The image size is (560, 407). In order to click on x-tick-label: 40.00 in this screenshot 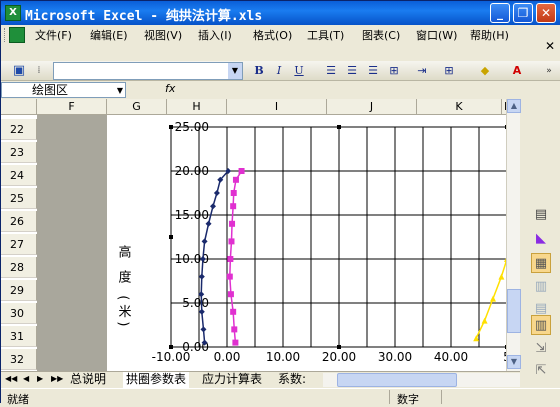, I will do `click(451, 357)`.